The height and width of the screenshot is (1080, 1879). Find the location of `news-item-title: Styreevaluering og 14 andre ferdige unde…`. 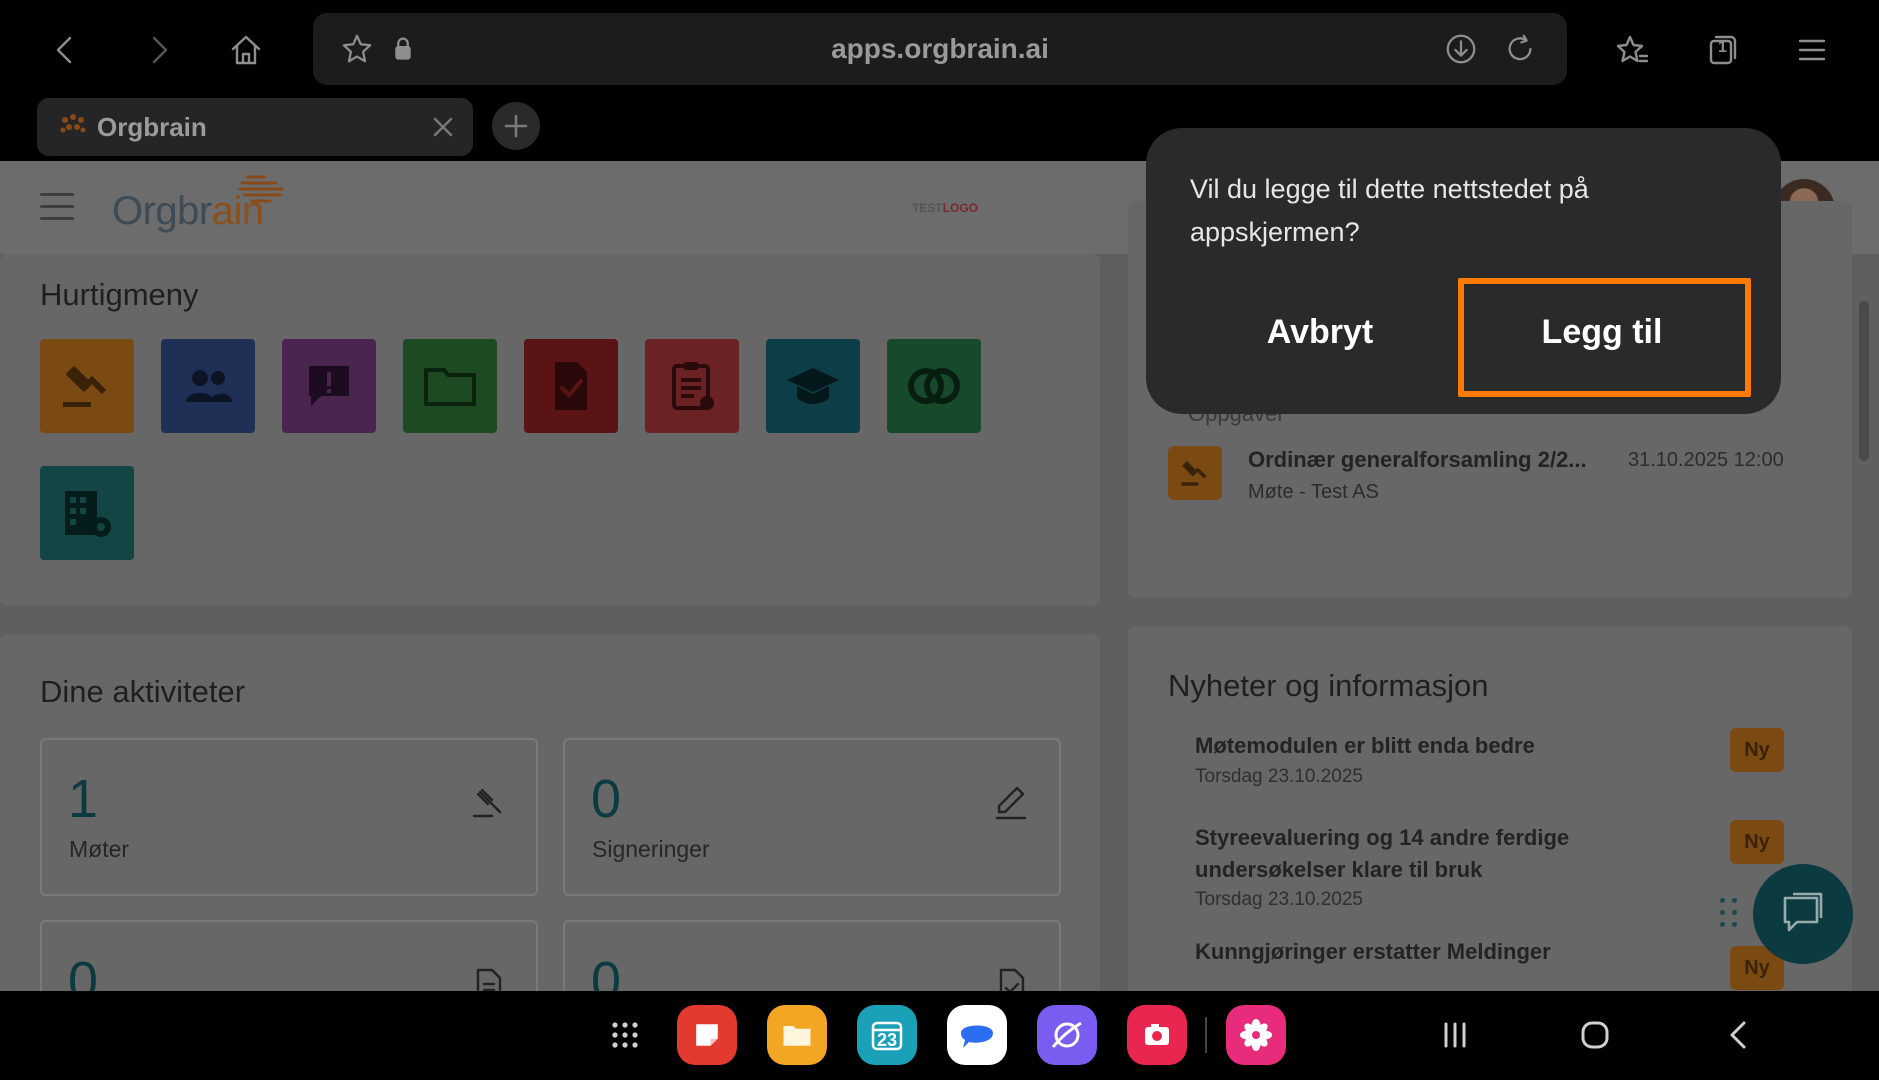

news-item-title: Styreevaluering og 14 andre ferdige unde… is located at coordinates (1382, 854).